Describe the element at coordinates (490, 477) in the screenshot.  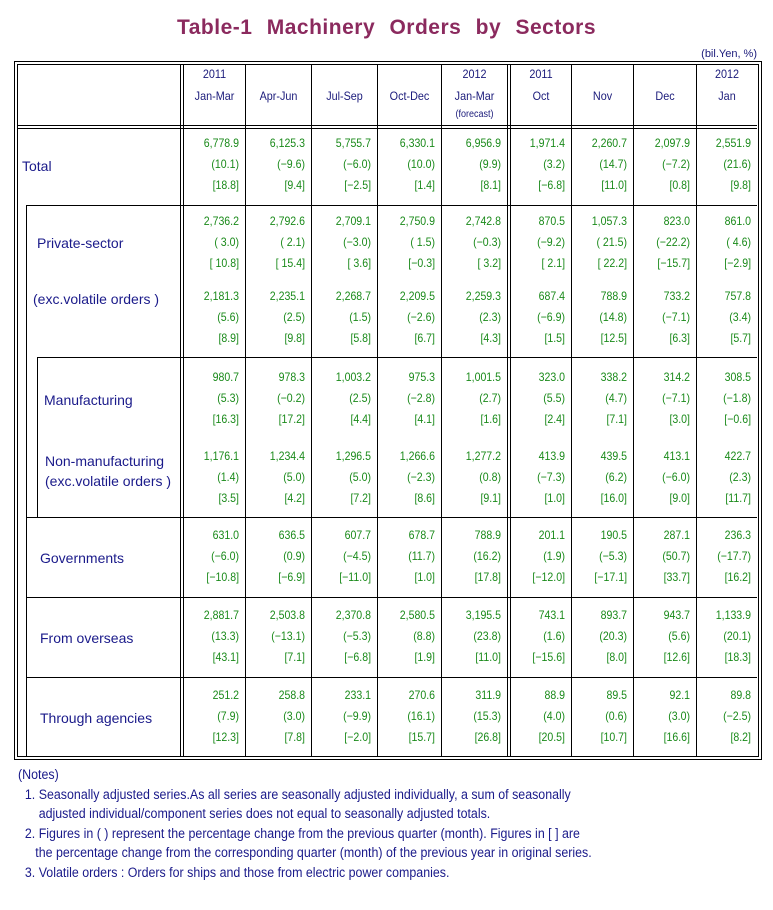
I see `qoq-change: (0.8)` at that location.